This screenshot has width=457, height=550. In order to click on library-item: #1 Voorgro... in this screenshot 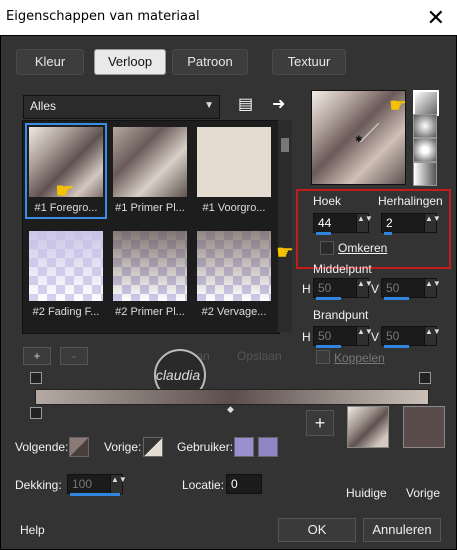, I will do `click(234, 171)`.